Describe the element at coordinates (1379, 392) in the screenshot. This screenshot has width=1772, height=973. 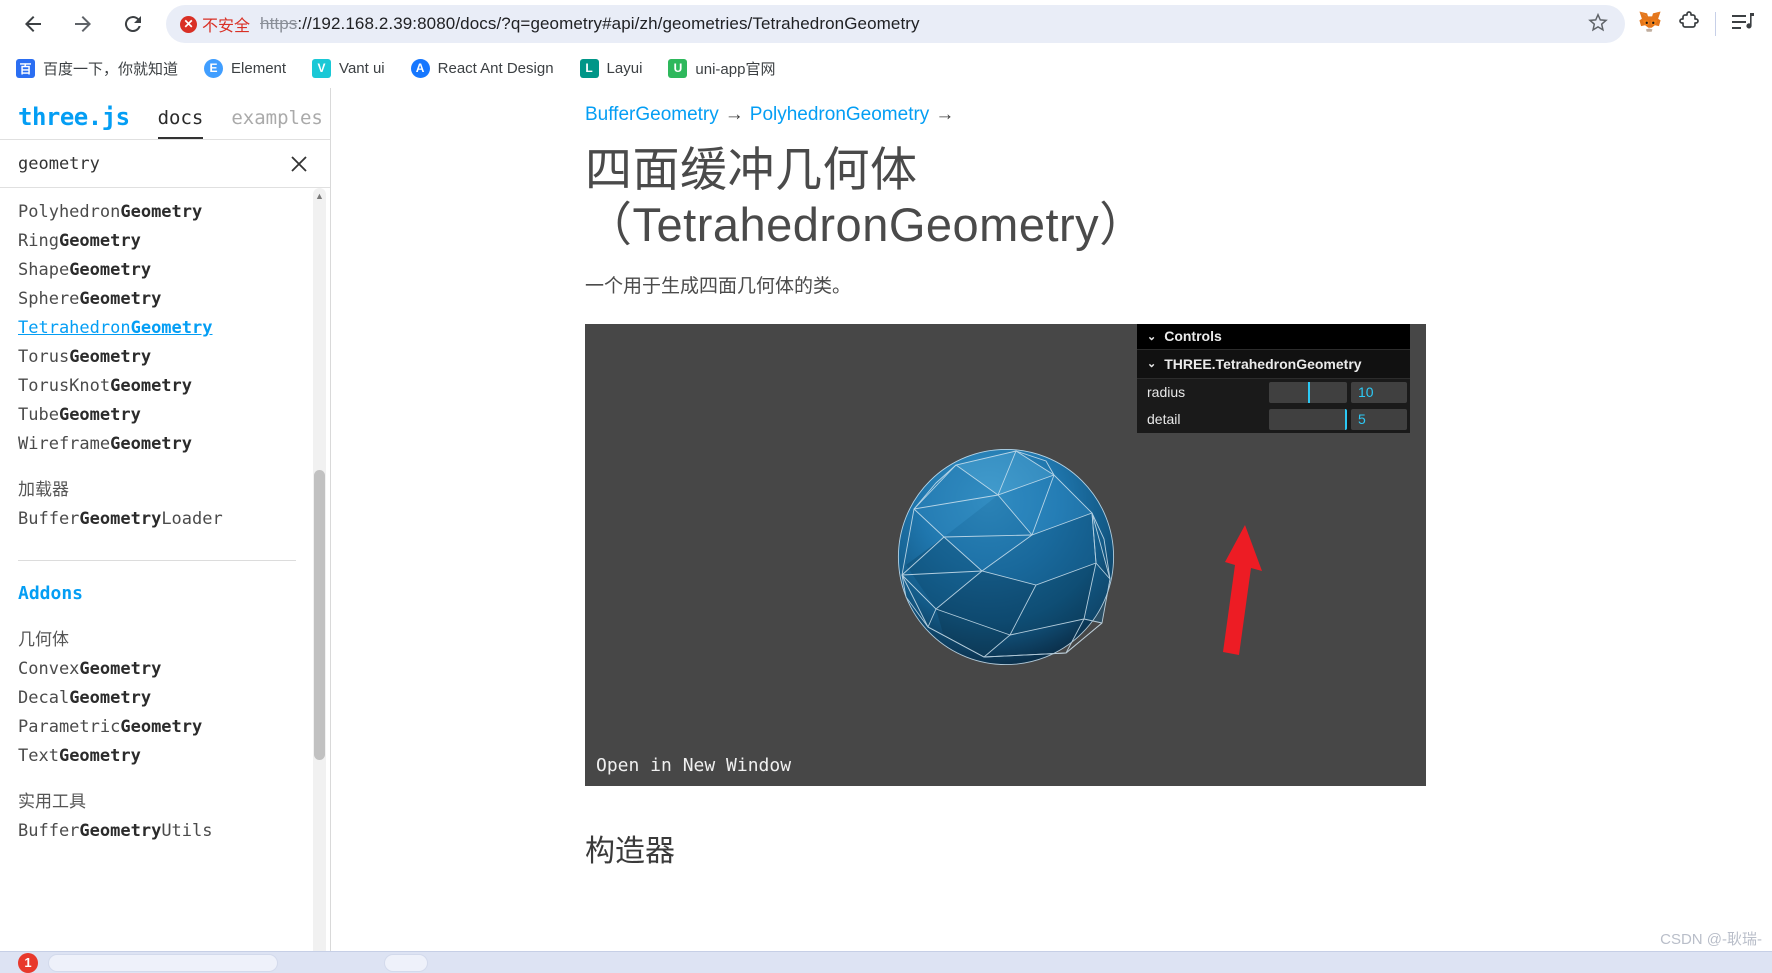
I see `radius-value-field: 10` at that location.